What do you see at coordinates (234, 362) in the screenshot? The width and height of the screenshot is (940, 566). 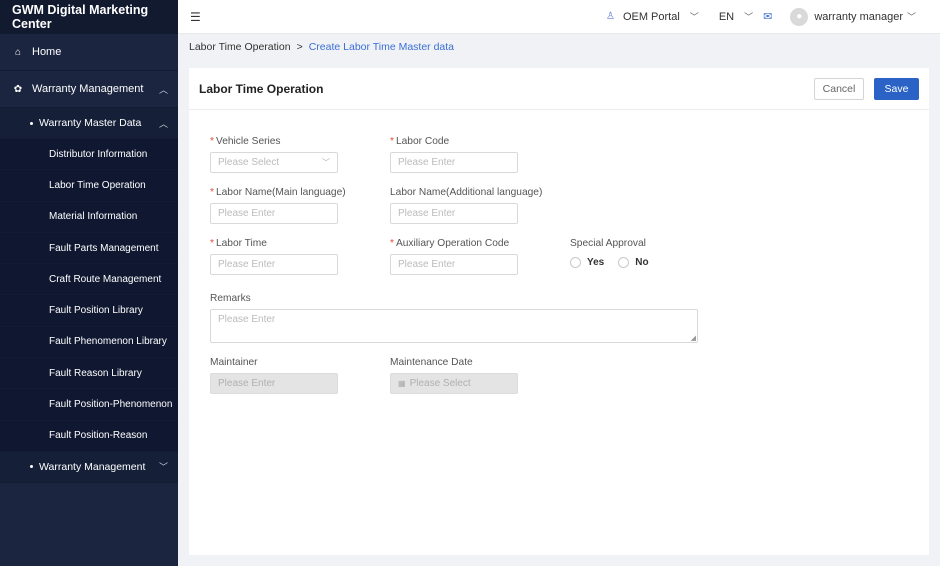 I see `maintainer-label: Maintainer` at bounding box center [234, 362].